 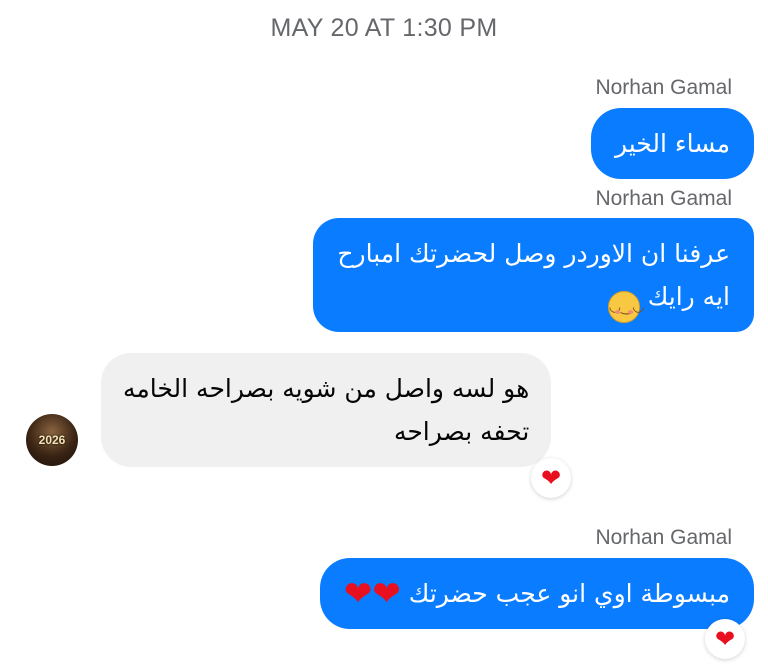 What do you see at coordinates (625, 307) in the screenshot?
I see `smiling-face-emoji-icon: ◡‿◡` at bounding box center [625, 307].